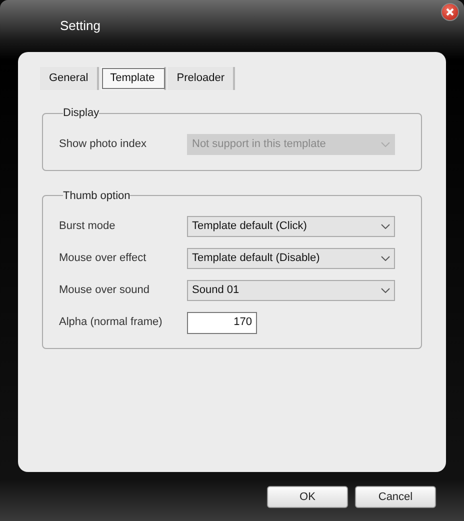 This screenshot has width=464, height=521. I want to click on field-label: Show photo index, so click(103, 144).